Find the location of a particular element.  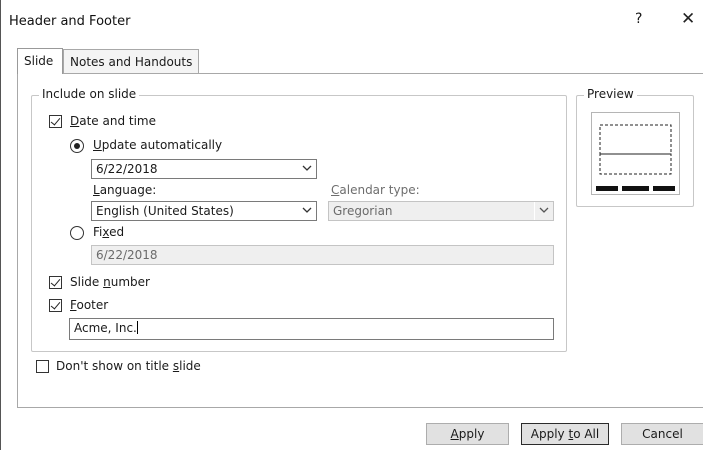

preview-legend: Preview is located at coordinates (610, 94).